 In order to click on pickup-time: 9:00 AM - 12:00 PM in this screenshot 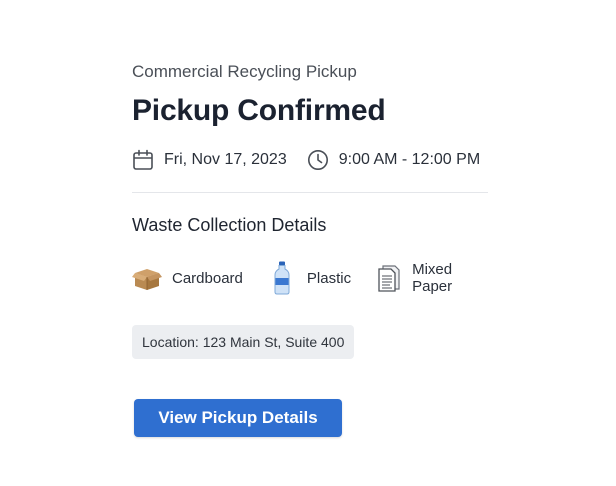, I will do `click(393, 160)`.